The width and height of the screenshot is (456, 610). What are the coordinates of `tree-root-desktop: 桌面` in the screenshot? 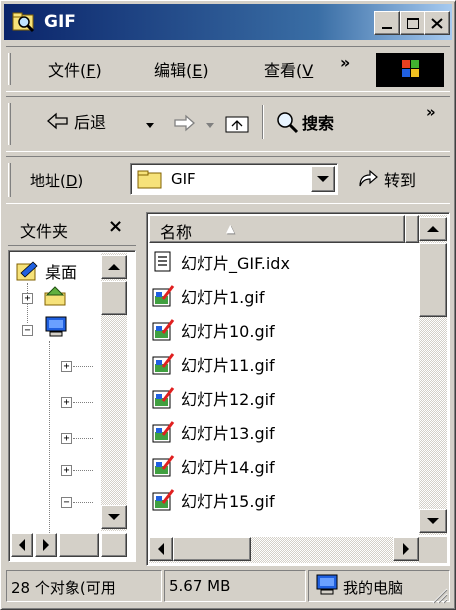 It's located at (70, 271).